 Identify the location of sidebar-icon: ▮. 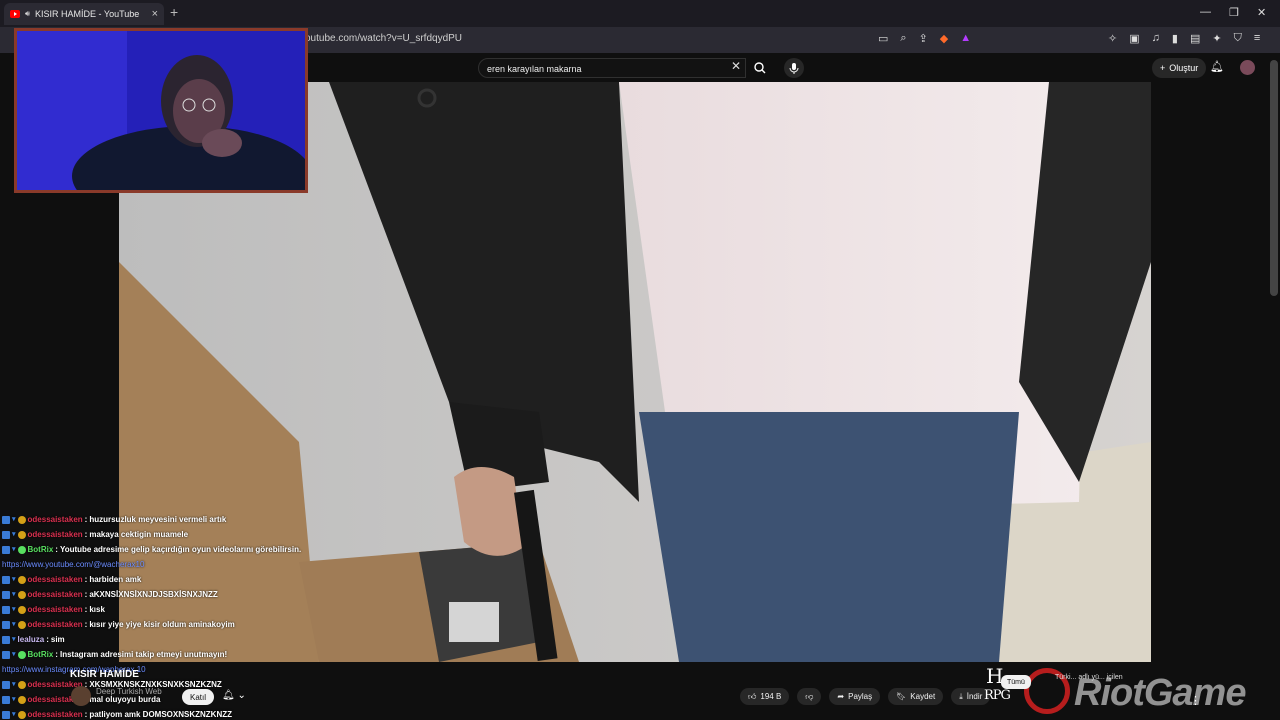
(1175, 38).